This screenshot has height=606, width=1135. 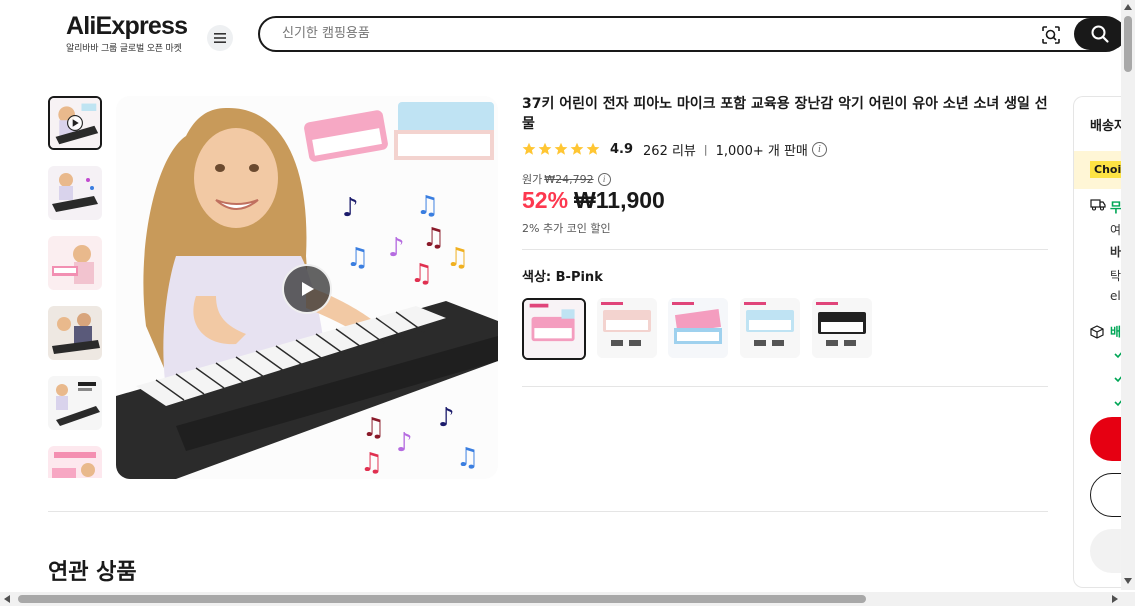 I want to click on related-products-title: 연관 상품, so click(x=92, y=572).